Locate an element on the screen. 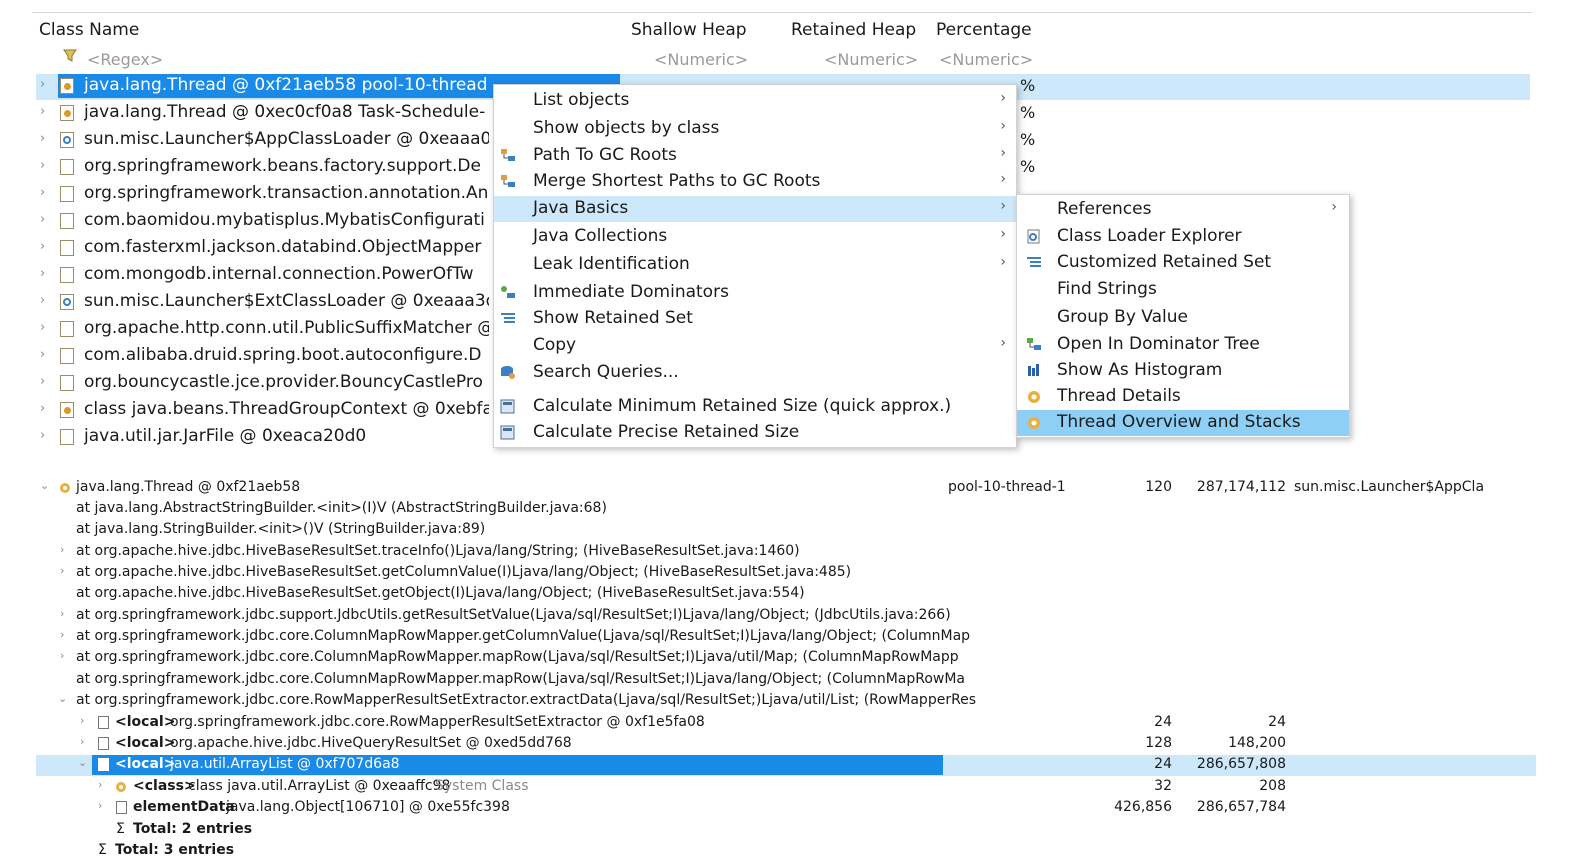 This screenshot has height=866, width=1570. menu-item-show-objects-by-class: Show objects by class › is located at coordinates (755, 129).